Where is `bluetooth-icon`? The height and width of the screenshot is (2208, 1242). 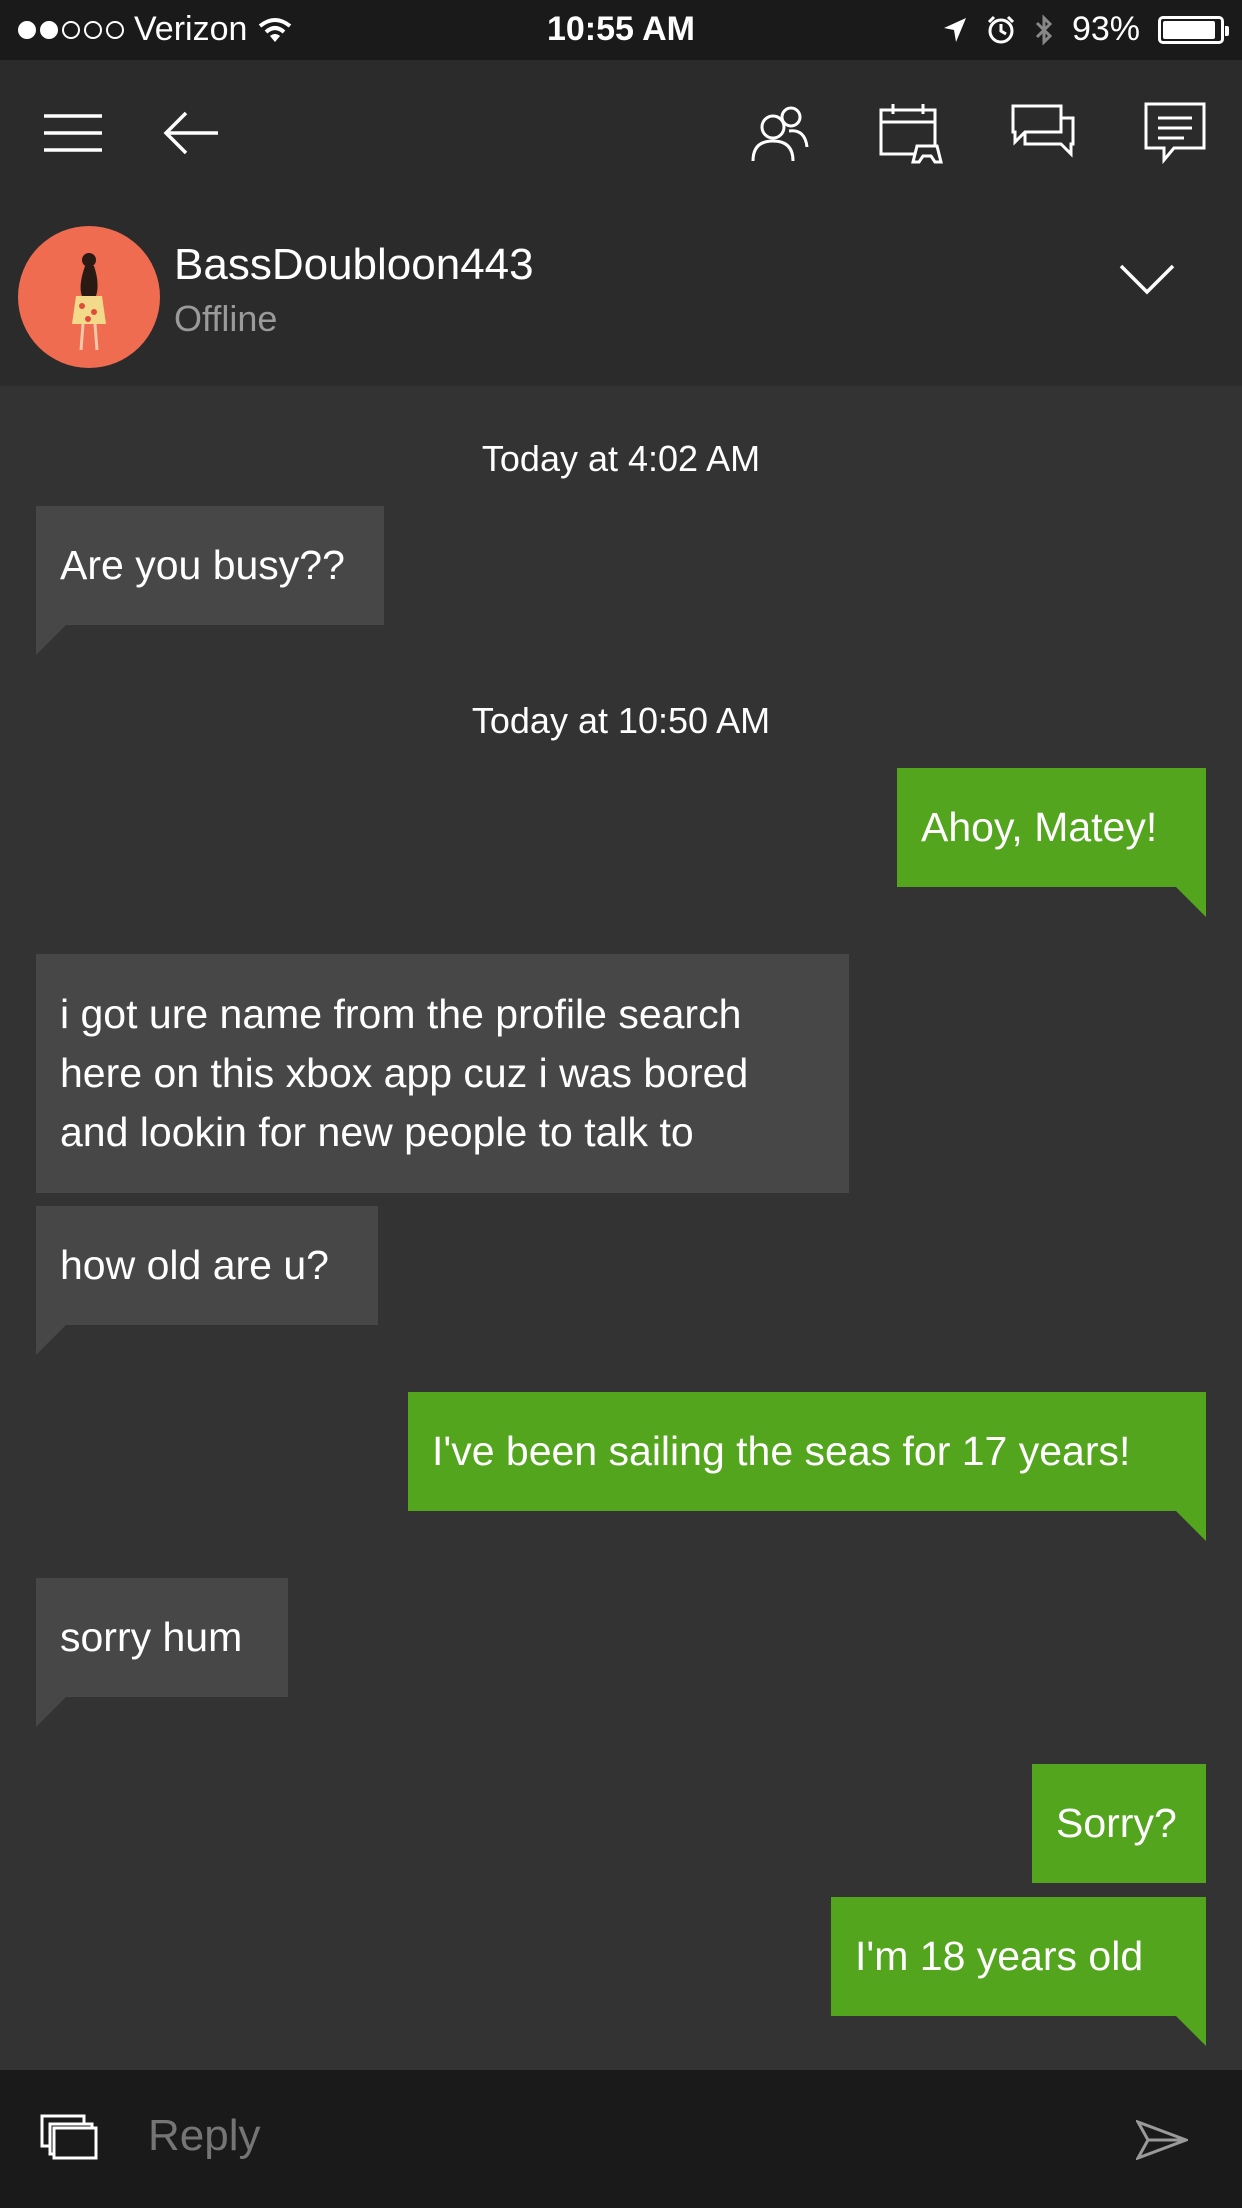
bluetooth-icon is located at coordinates (1044, 29).